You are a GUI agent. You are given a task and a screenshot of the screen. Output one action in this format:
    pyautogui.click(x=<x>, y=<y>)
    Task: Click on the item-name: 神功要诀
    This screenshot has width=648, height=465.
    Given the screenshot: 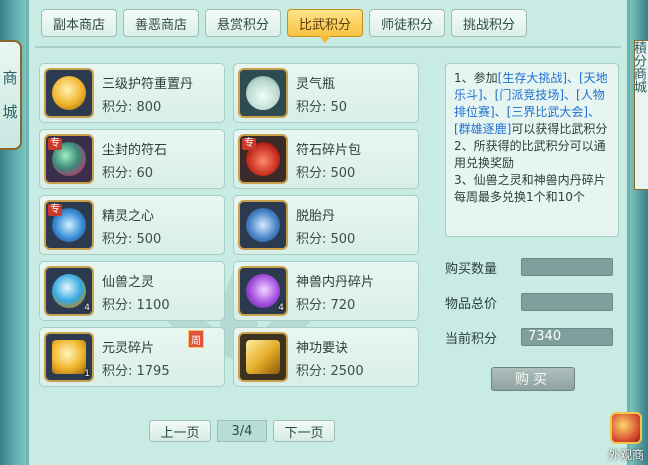 What is the action you would take?
    pyautogui.click(x=322, y=348)
    